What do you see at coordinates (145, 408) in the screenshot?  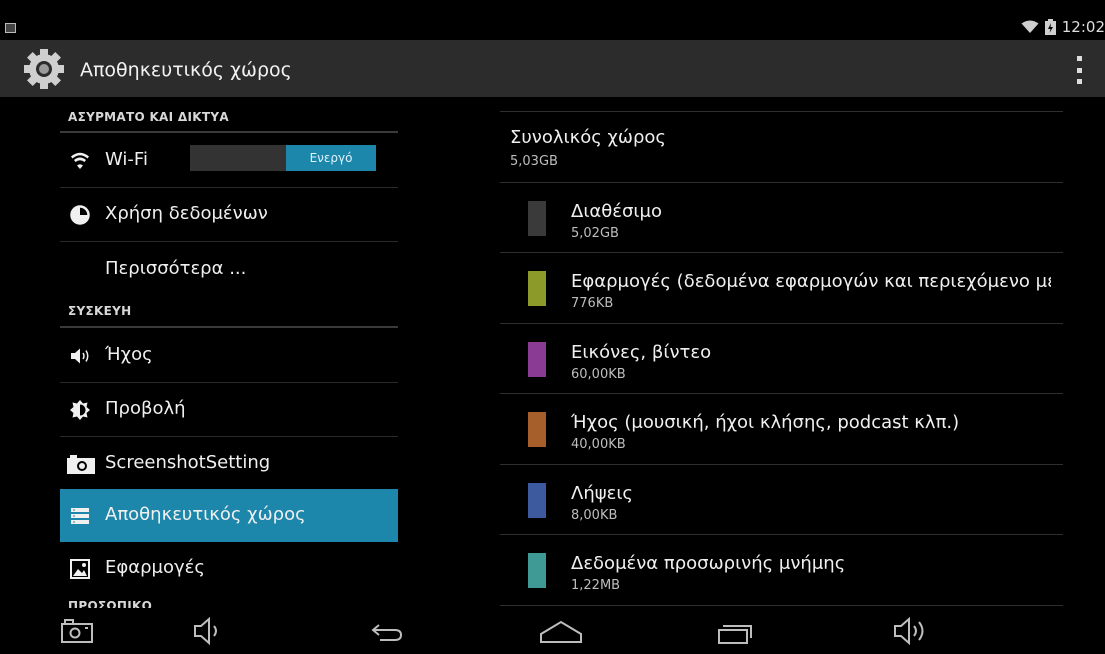 I see `display-label: Προβολή` at bounding box center [145, 408].